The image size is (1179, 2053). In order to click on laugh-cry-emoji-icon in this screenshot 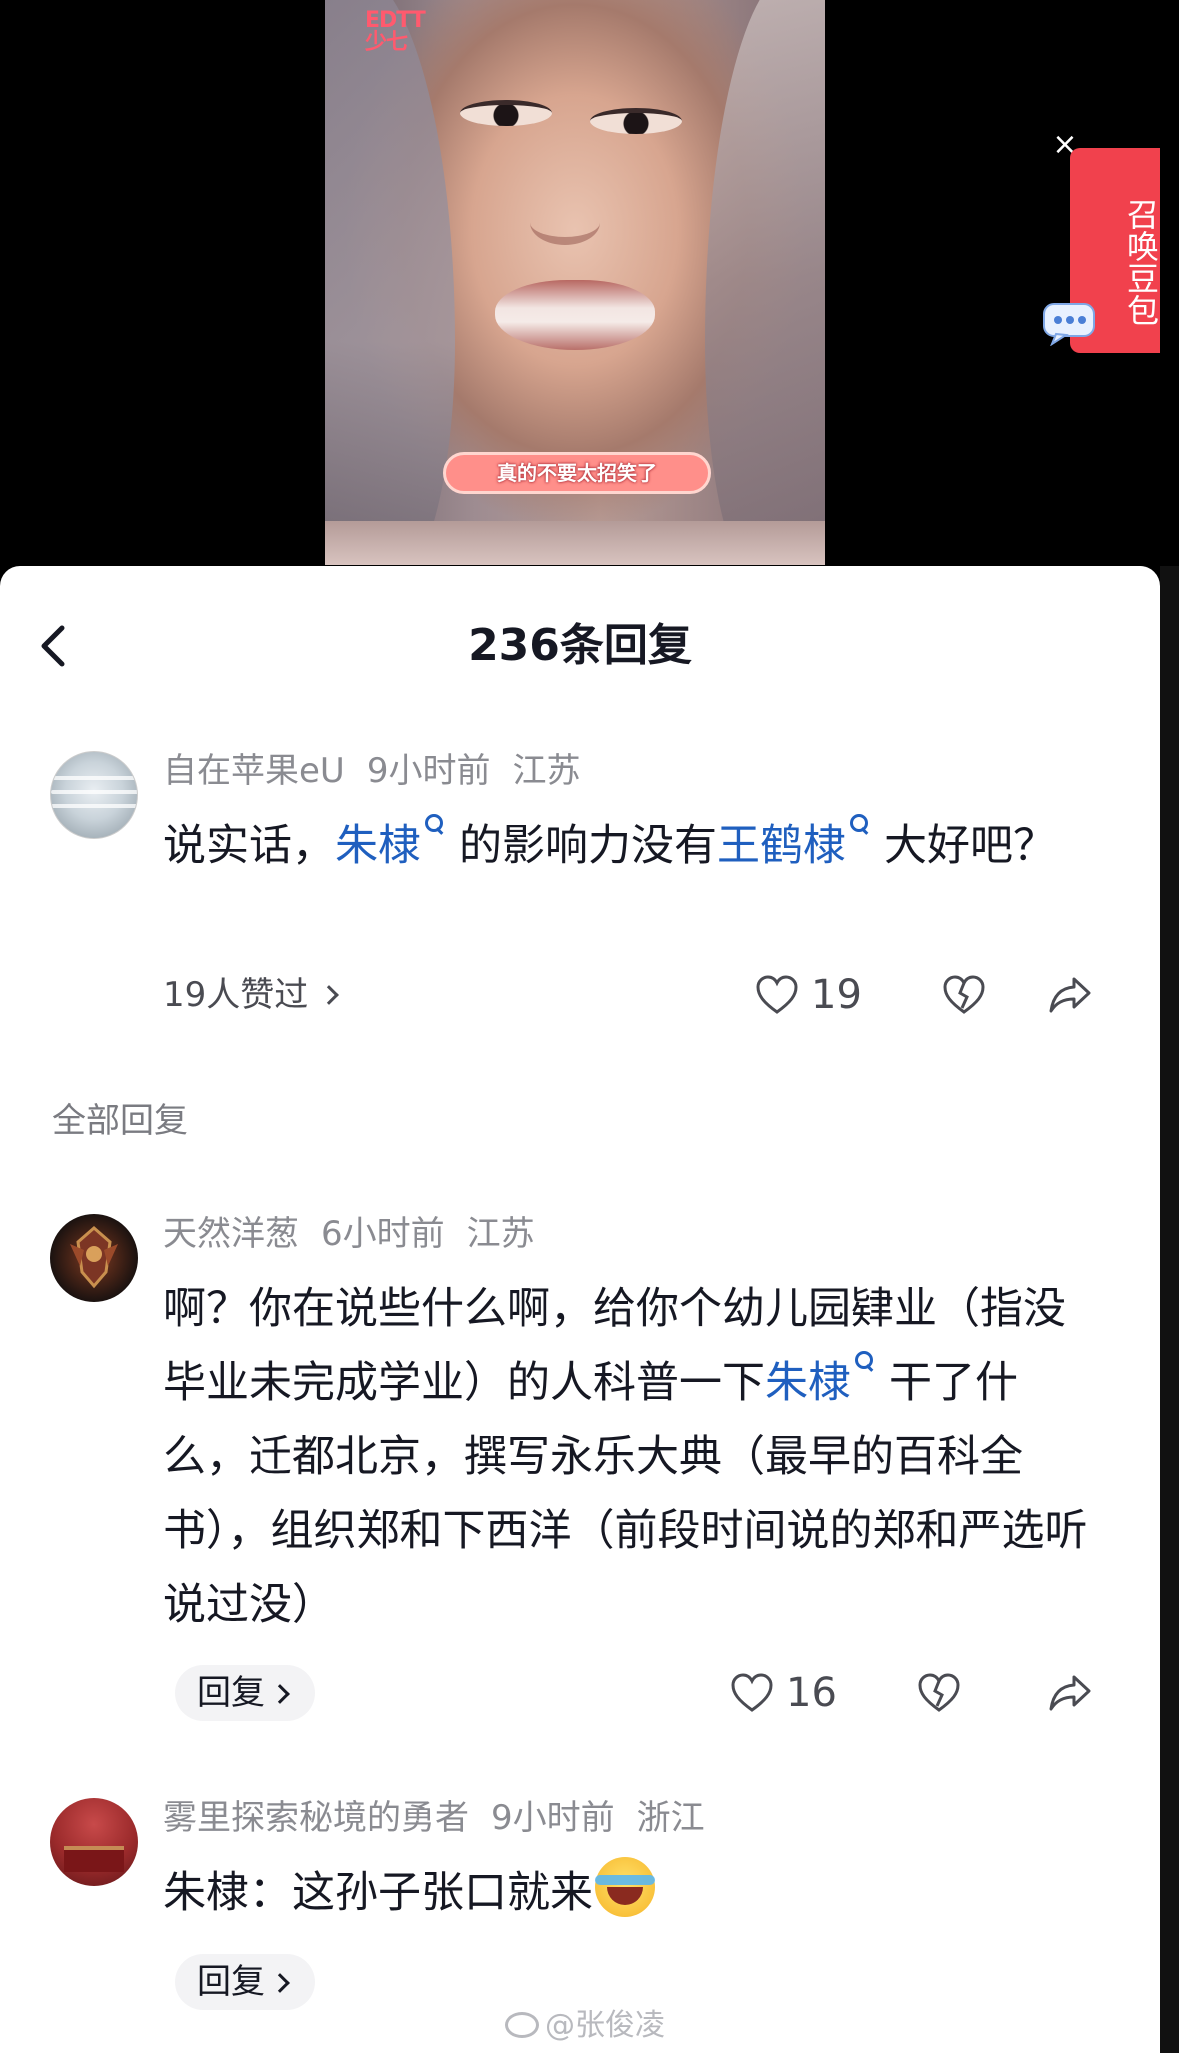, I will do `click(625, 1887)`.